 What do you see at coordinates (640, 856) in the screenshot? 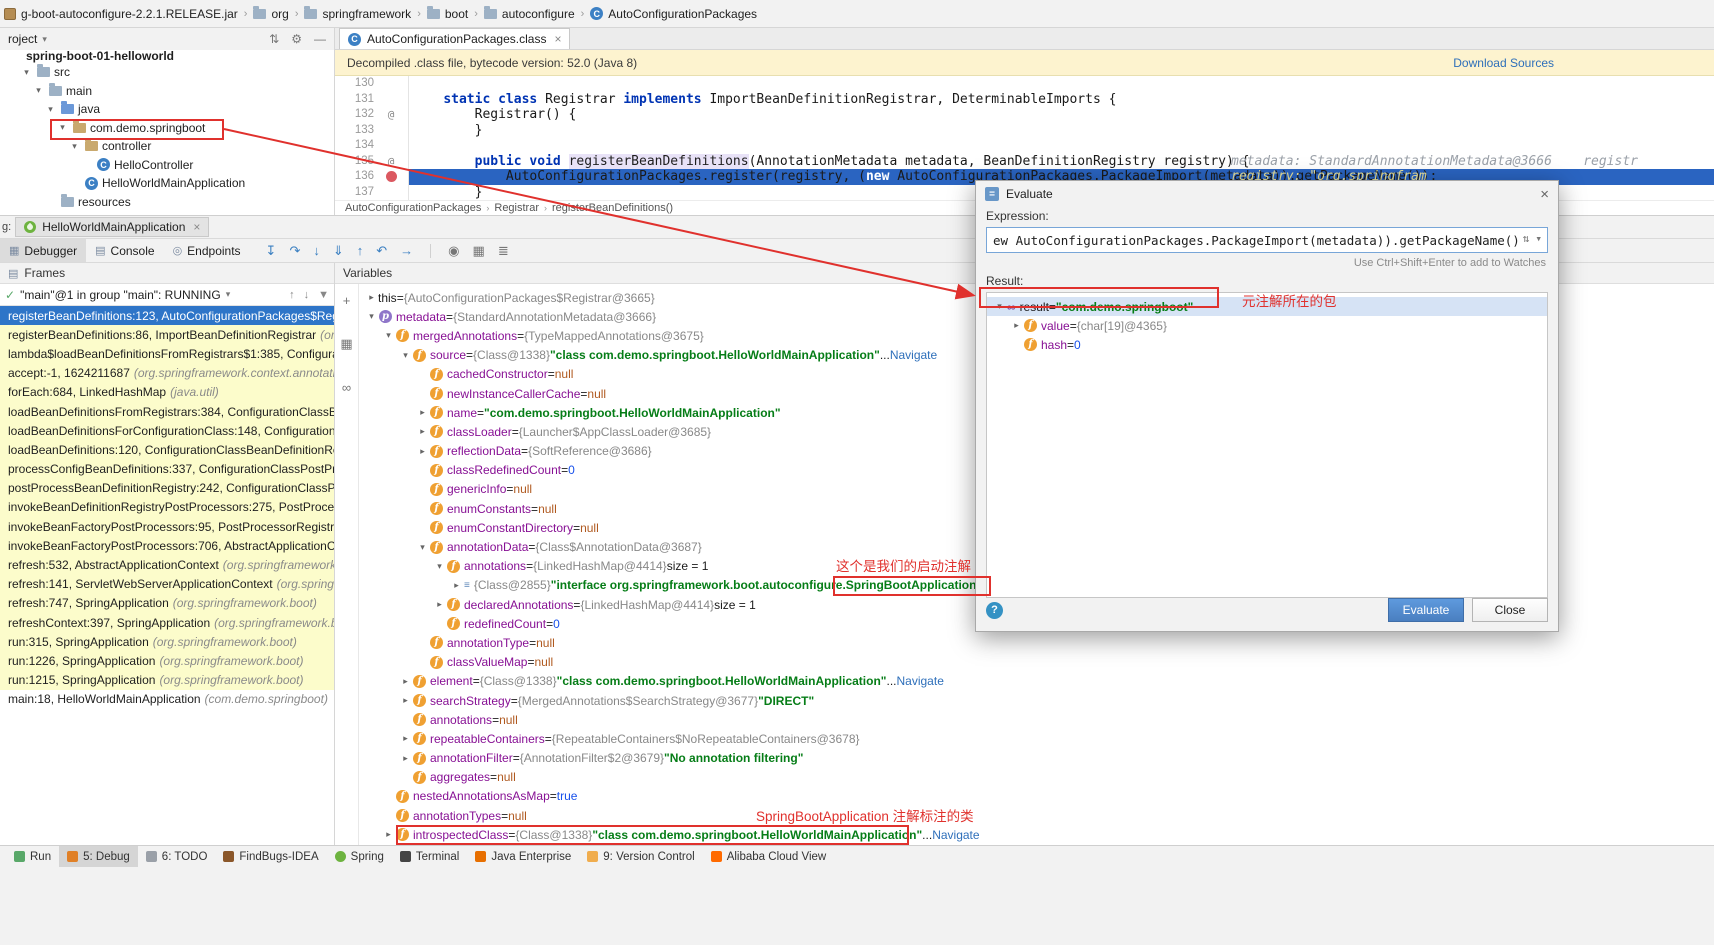
I see `toolwindow-button-9-version-control: 9: Version Control` at bounding box center [640, 856].